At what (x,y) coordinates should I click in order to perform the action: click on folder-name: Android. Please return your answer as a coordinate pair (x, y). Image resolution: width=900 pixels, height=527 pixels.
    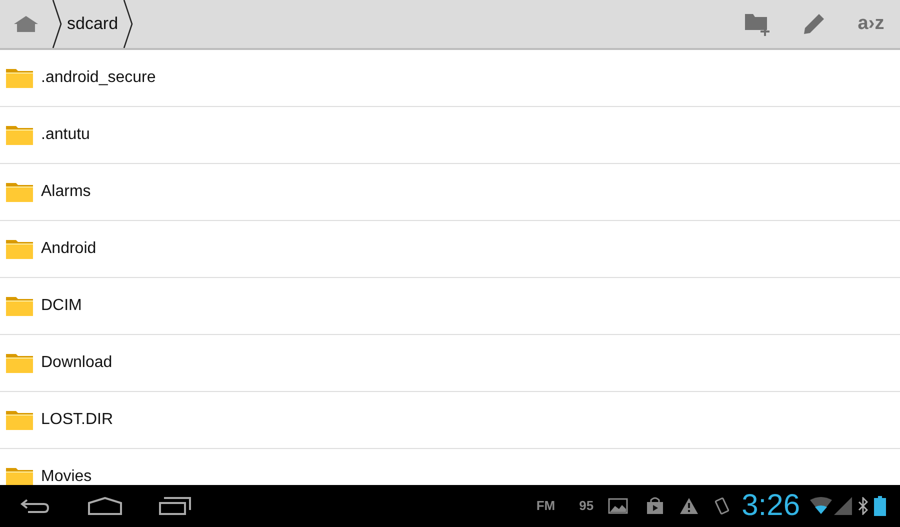
    Looking at the image, I should click on (68, 249).